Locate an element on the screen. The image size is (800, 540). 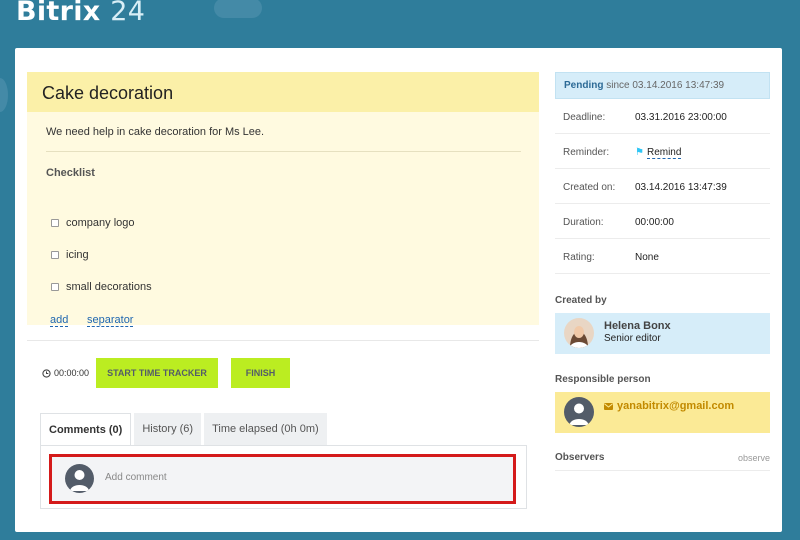
reminder-label: Reminder: is located at coordinates (586, 152).